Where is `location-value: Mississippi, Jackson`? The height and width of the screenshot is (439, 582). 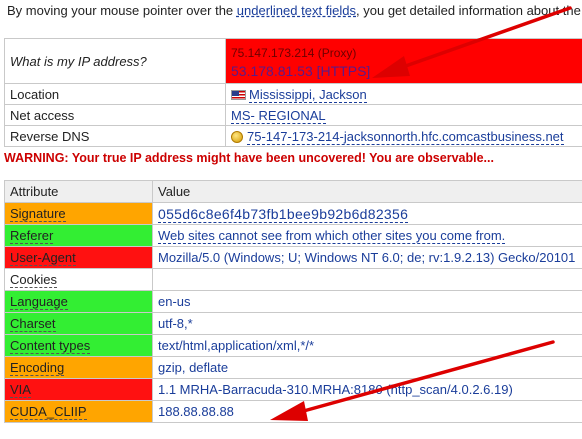
location-value: Mississippi, Jackson is located at coordinates (403, 94).